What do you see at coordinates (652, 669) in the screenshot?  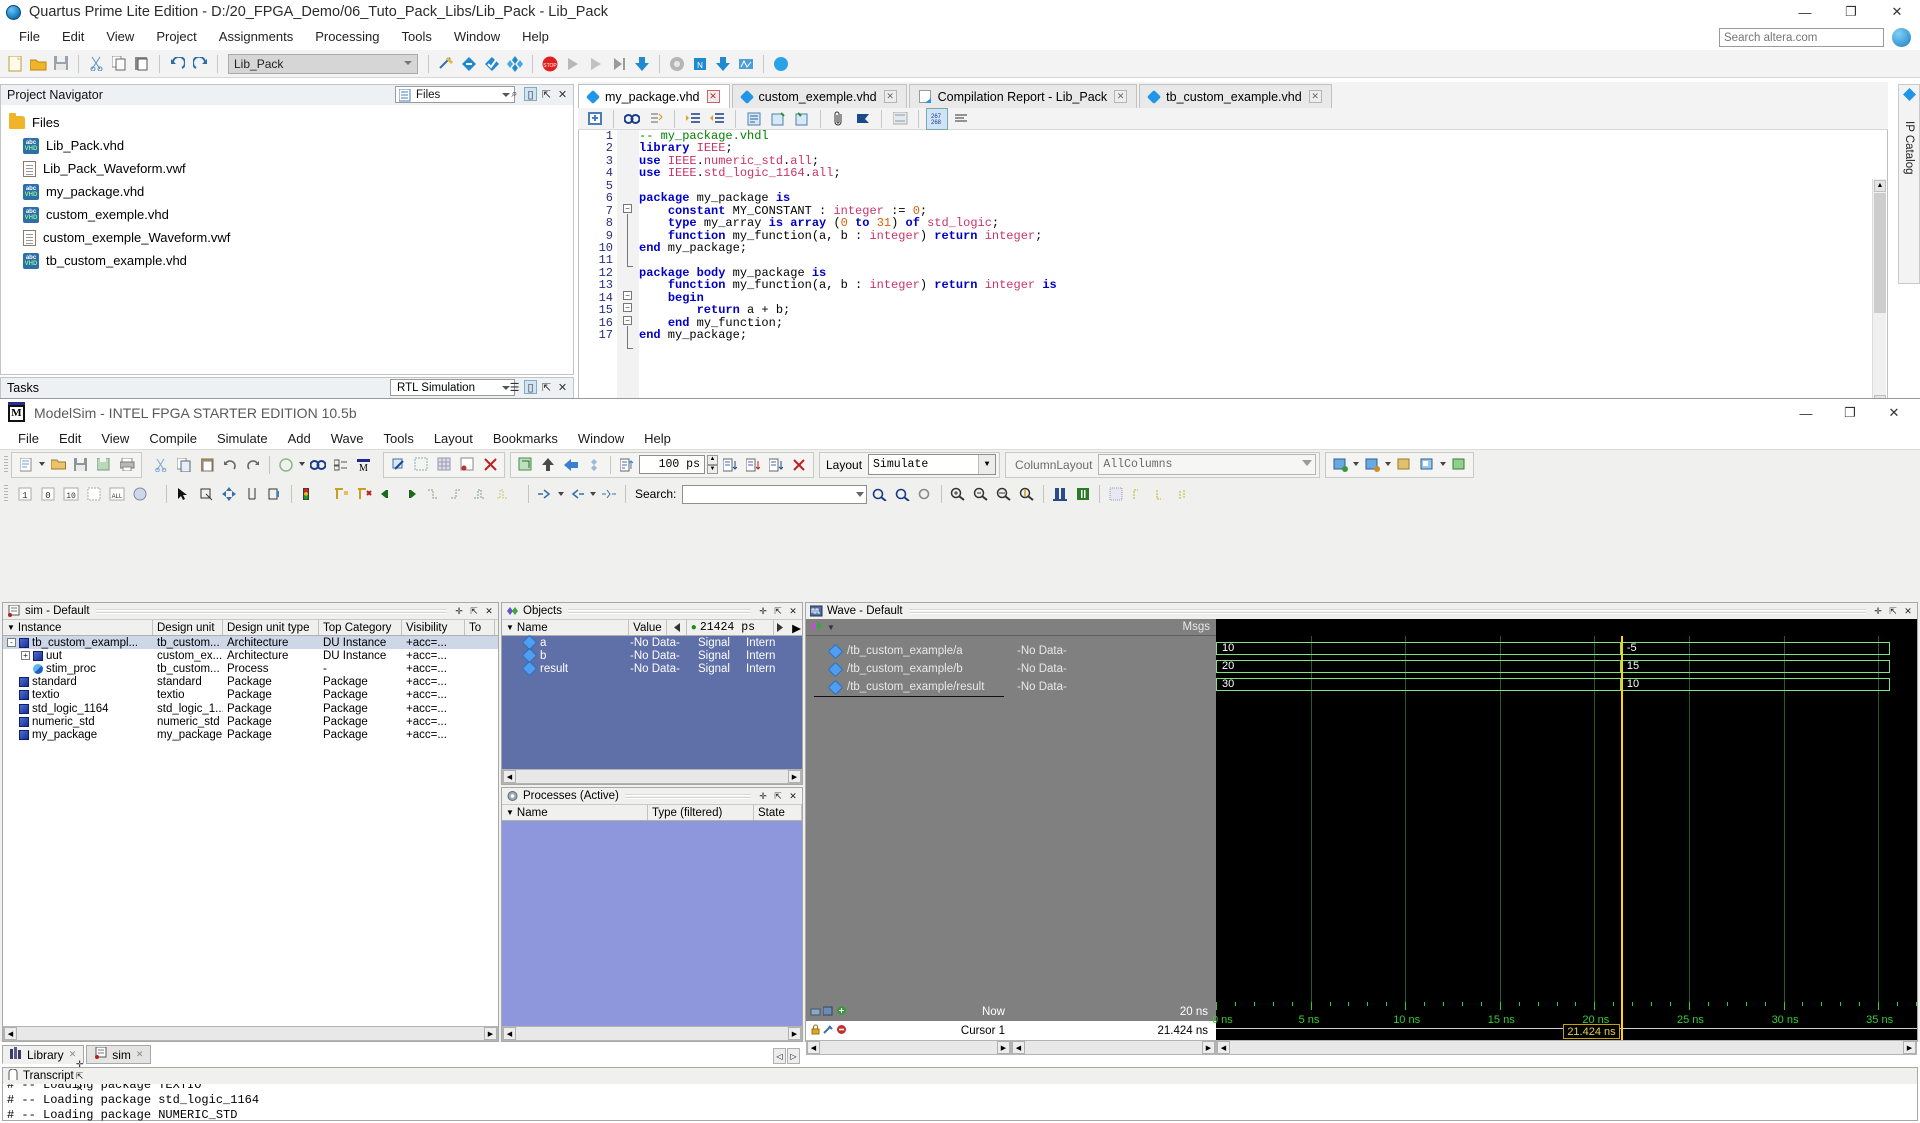 I see `list-item: result -No Data- Signal Intern` at bounding box center [652, 669].